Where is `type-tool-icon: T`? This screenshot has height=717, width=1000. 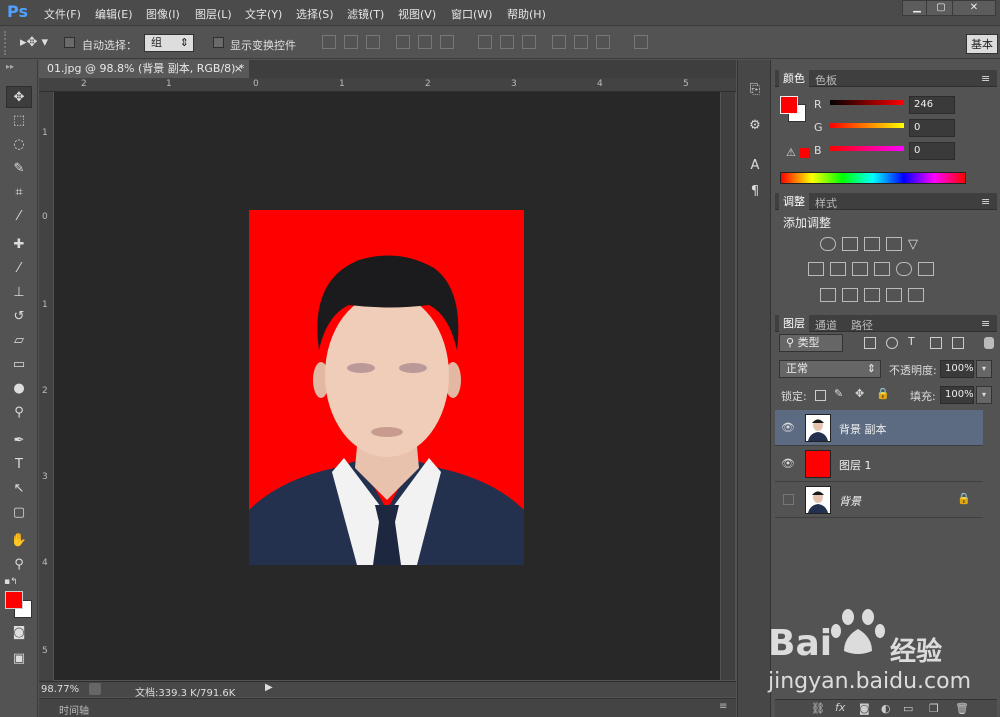
type-tool-icon: T is located at coordinates (19, 465).